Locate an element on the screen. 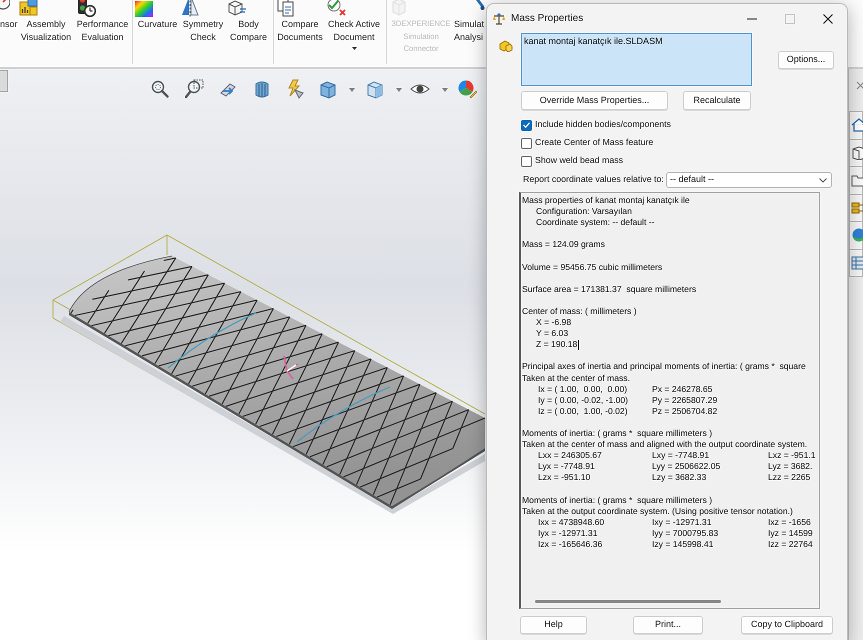 The image size is (863, 640). report-value: Ixy = -12971.31 is located at coordinates (682, 522).